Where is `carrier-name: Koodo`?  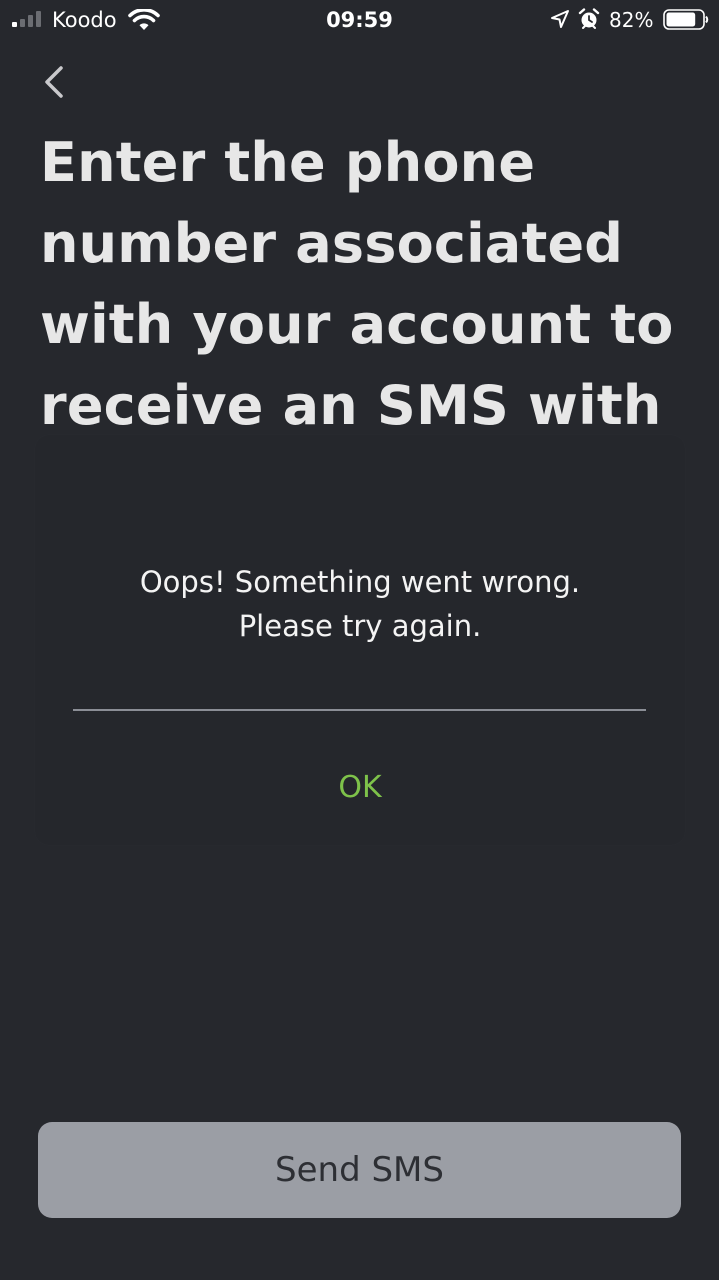
carrier-name: Koodo is located at coordinates (84, 20).